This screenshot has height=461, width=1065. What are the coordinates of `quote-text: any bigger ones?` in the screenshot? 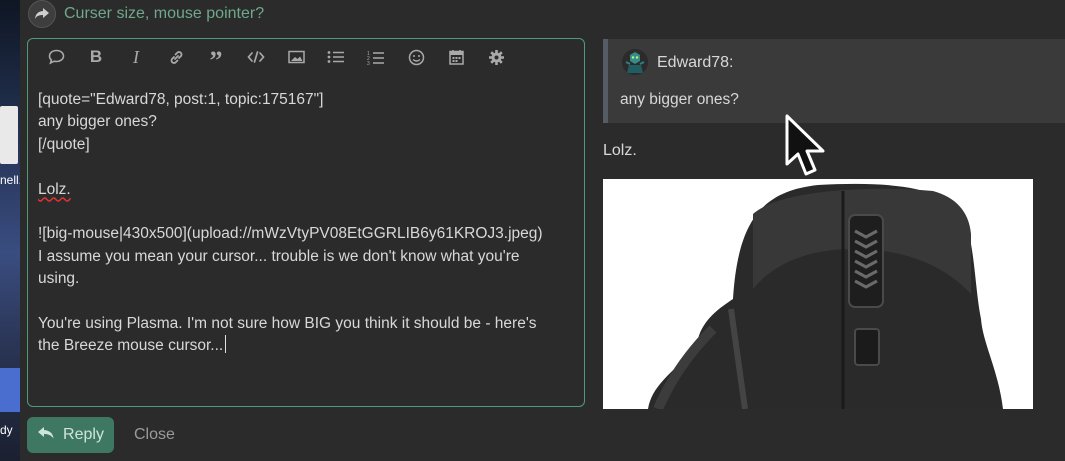 It's located at (679, 99).